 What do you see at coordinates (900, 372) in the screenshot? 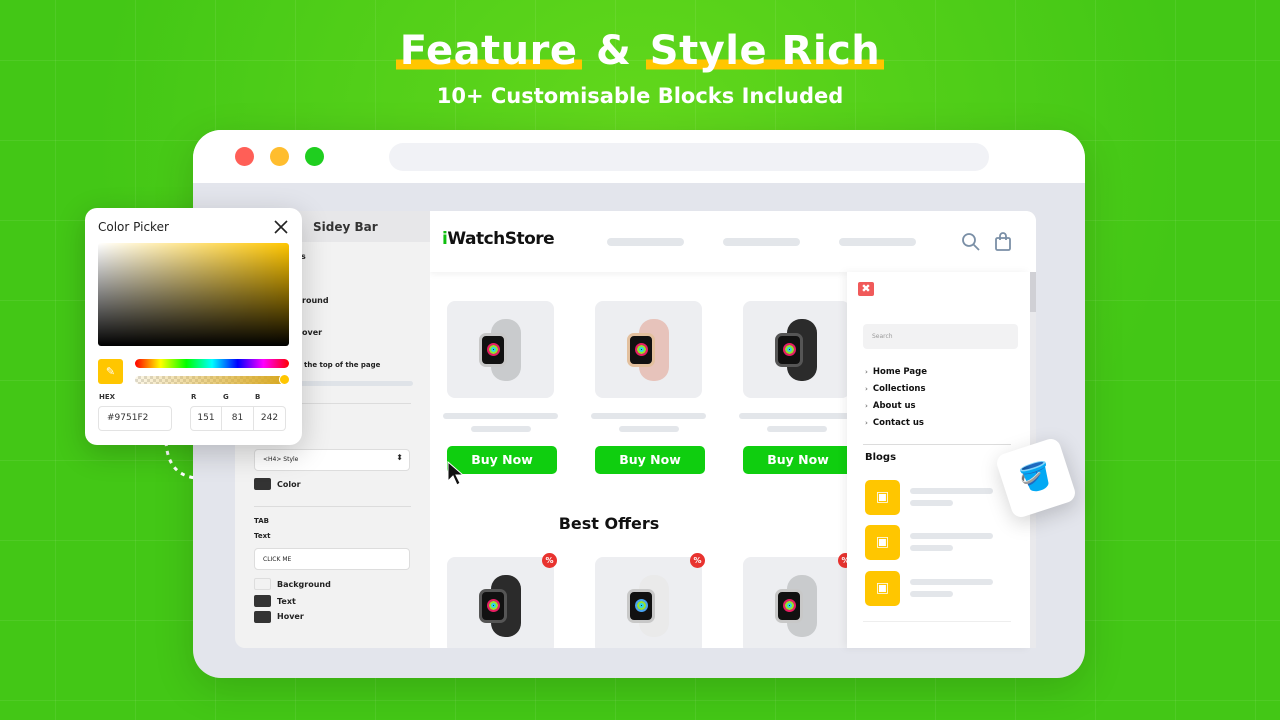
I see `menu-label: Home Page` at bounding box center [900, 372].